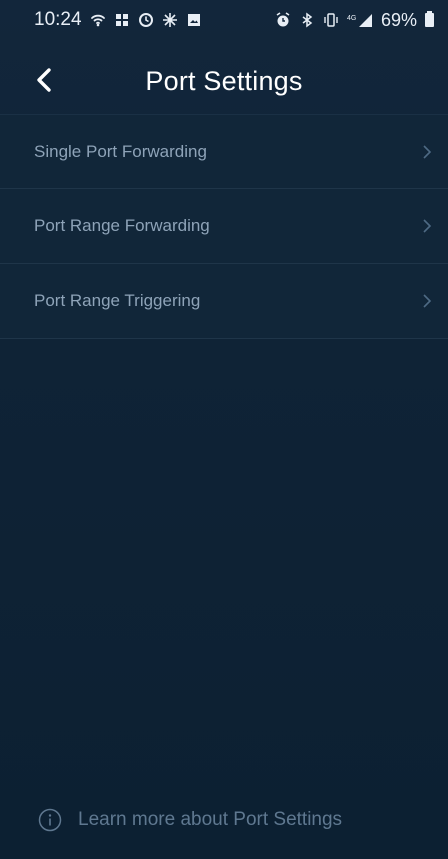 Image resolution: width=448 pixels, height=859 pixels. Describe the element at coordinates (429, 19) in the screenshot. I see `battery-icon` at that location.